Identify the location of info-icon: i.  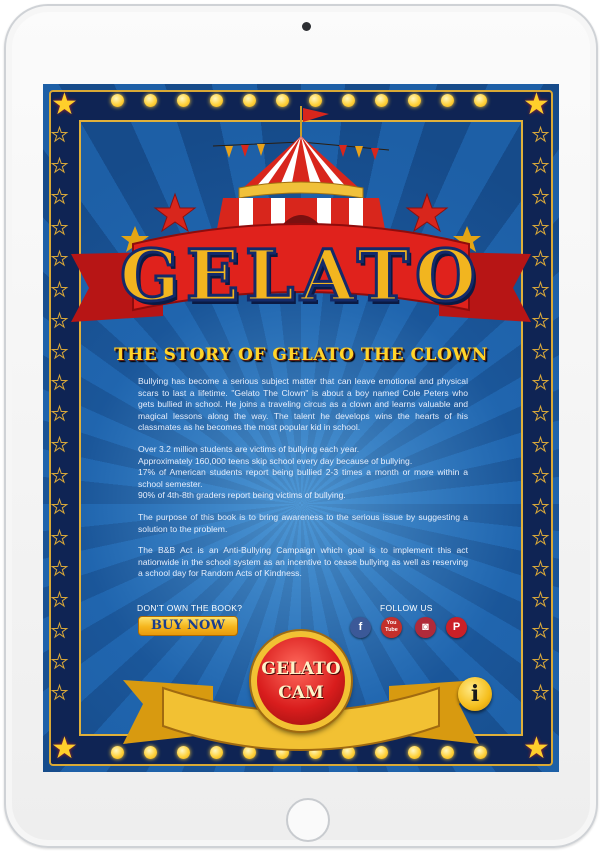
(475, 694).